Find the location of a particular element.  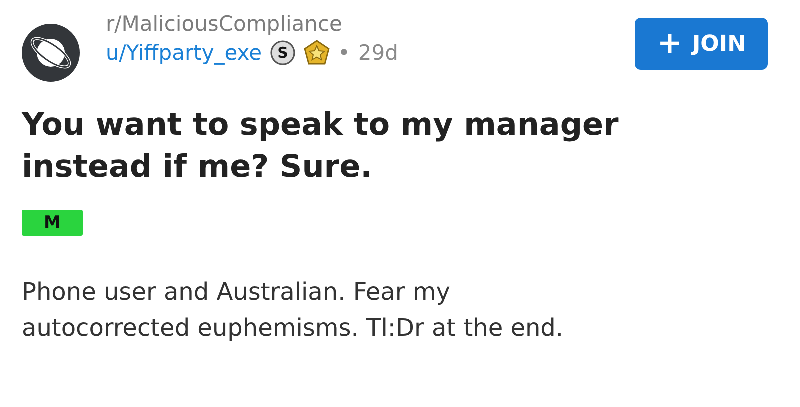

username-link: u/Yiffparty_exe is located at coordinates (184, 53).